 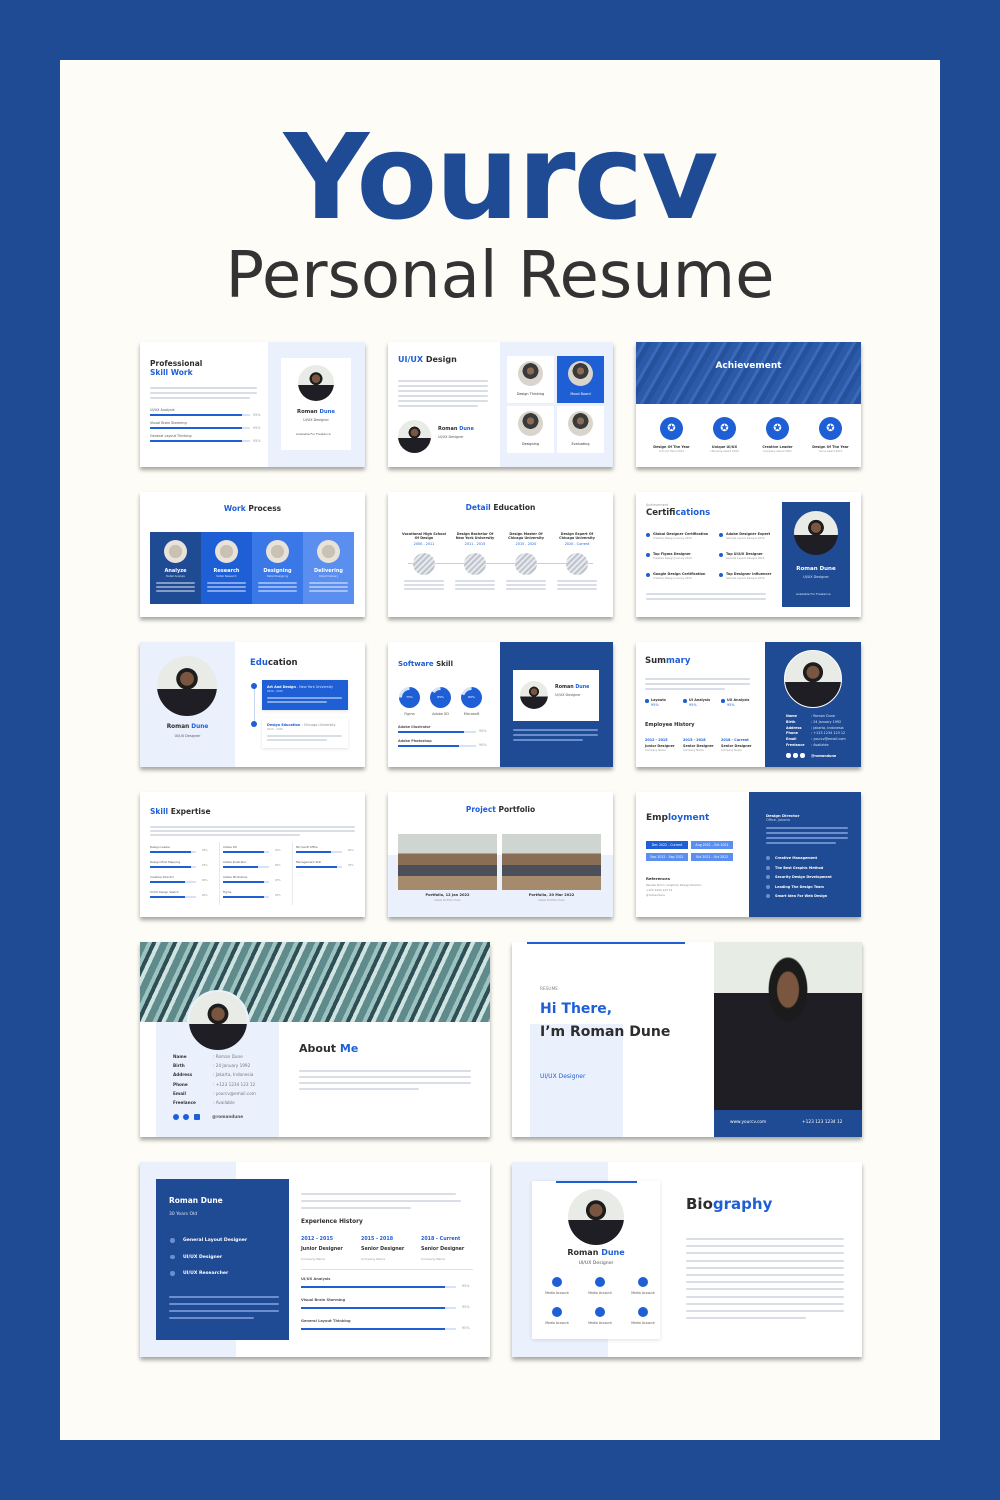 I want to click on hero-name: I’m Roman Dune, so click(x=605, y=1032).